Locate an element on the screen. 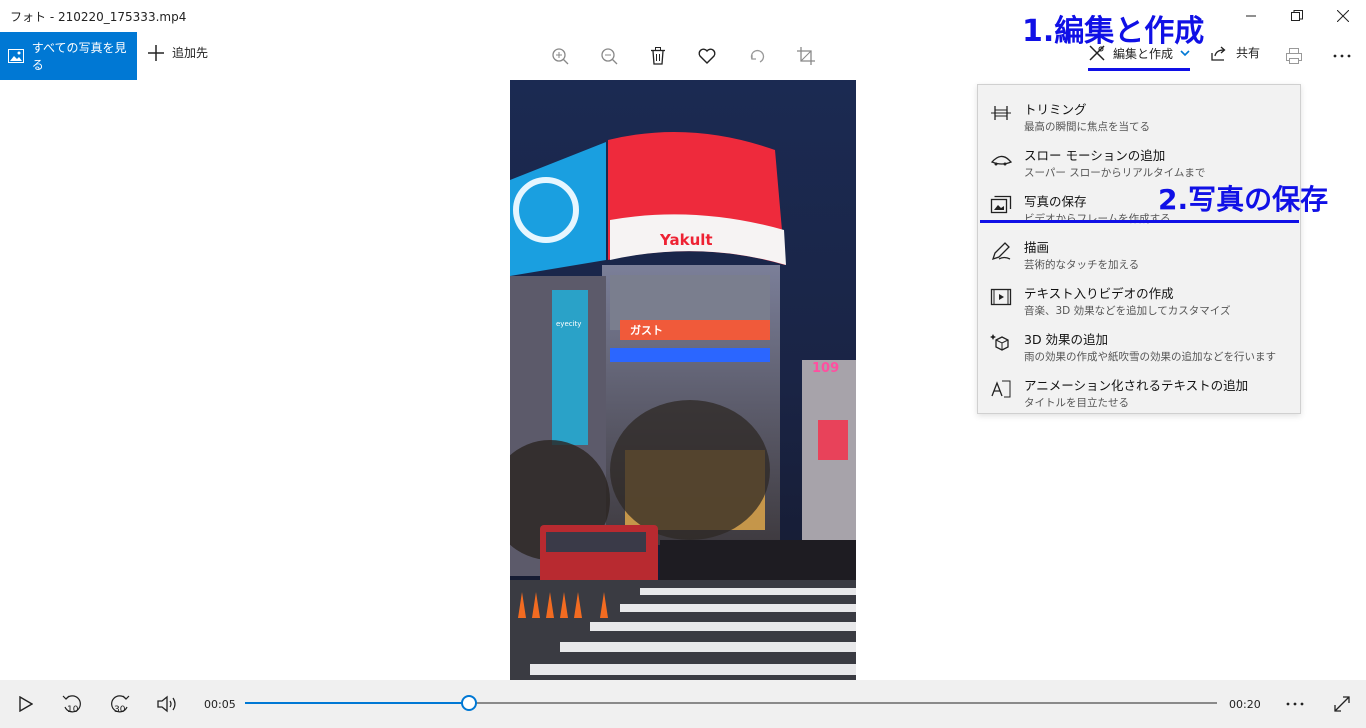  trash-icon is located at coordinates (658, 56).